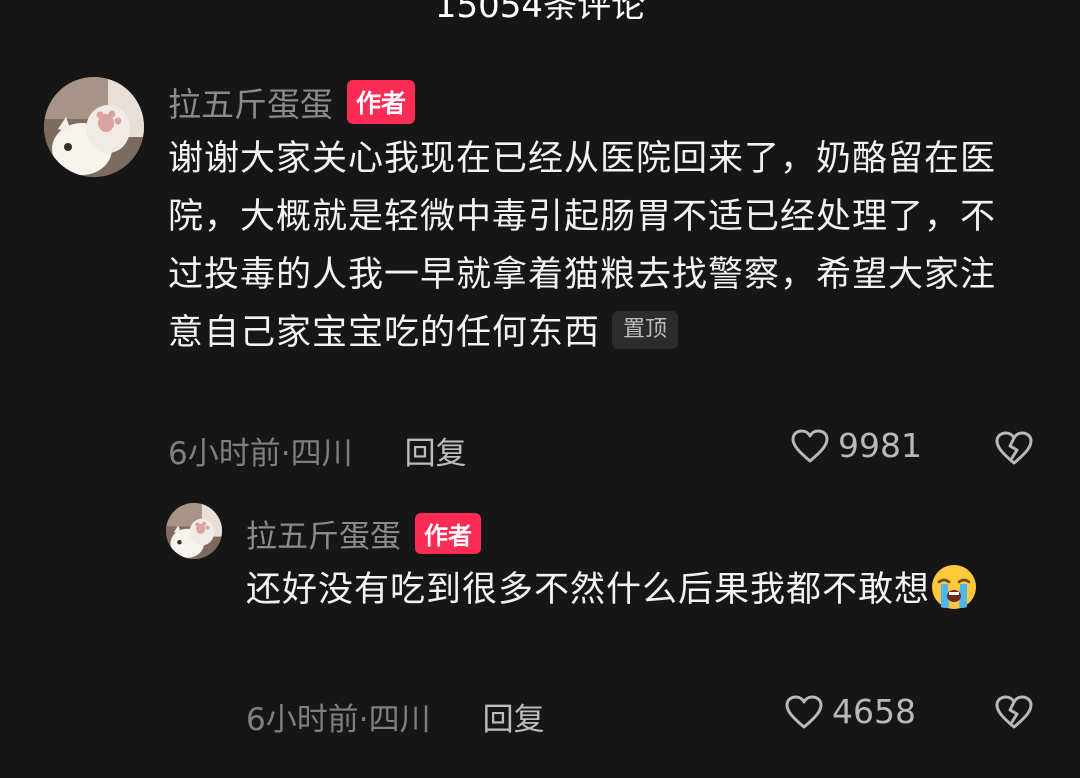 Image resolution: width=1080 pixels, height=778 pixels. Describe the element at coordinates (588, 590) in the screenshot. I see `comment-body: 还好没有吃到很多不然什么后果我都不敢想` at that location.